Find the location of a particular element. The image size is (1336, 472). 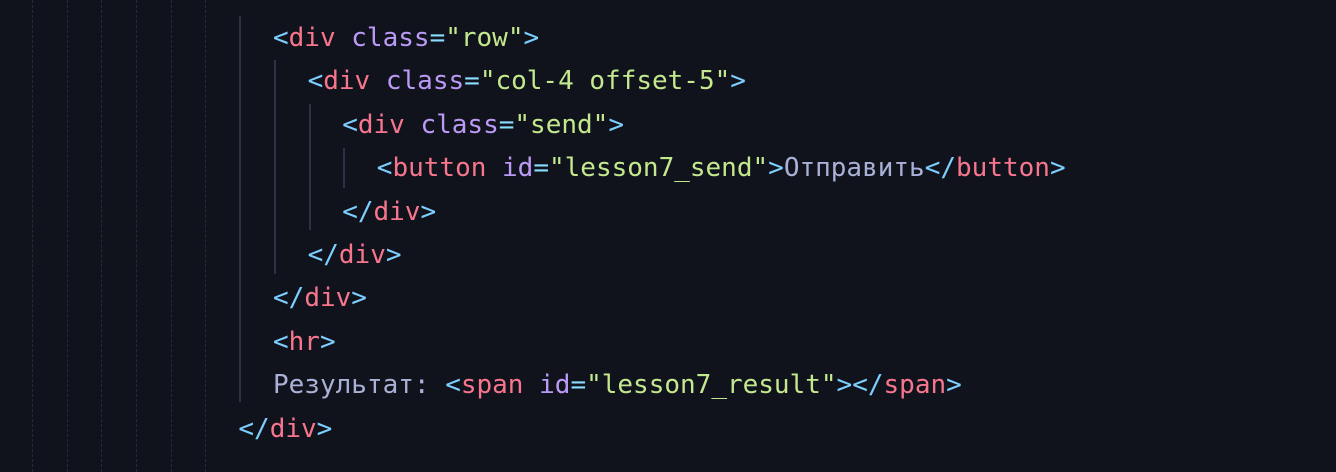

code-line: <div class="send"> is located at coordinates (483, 125).